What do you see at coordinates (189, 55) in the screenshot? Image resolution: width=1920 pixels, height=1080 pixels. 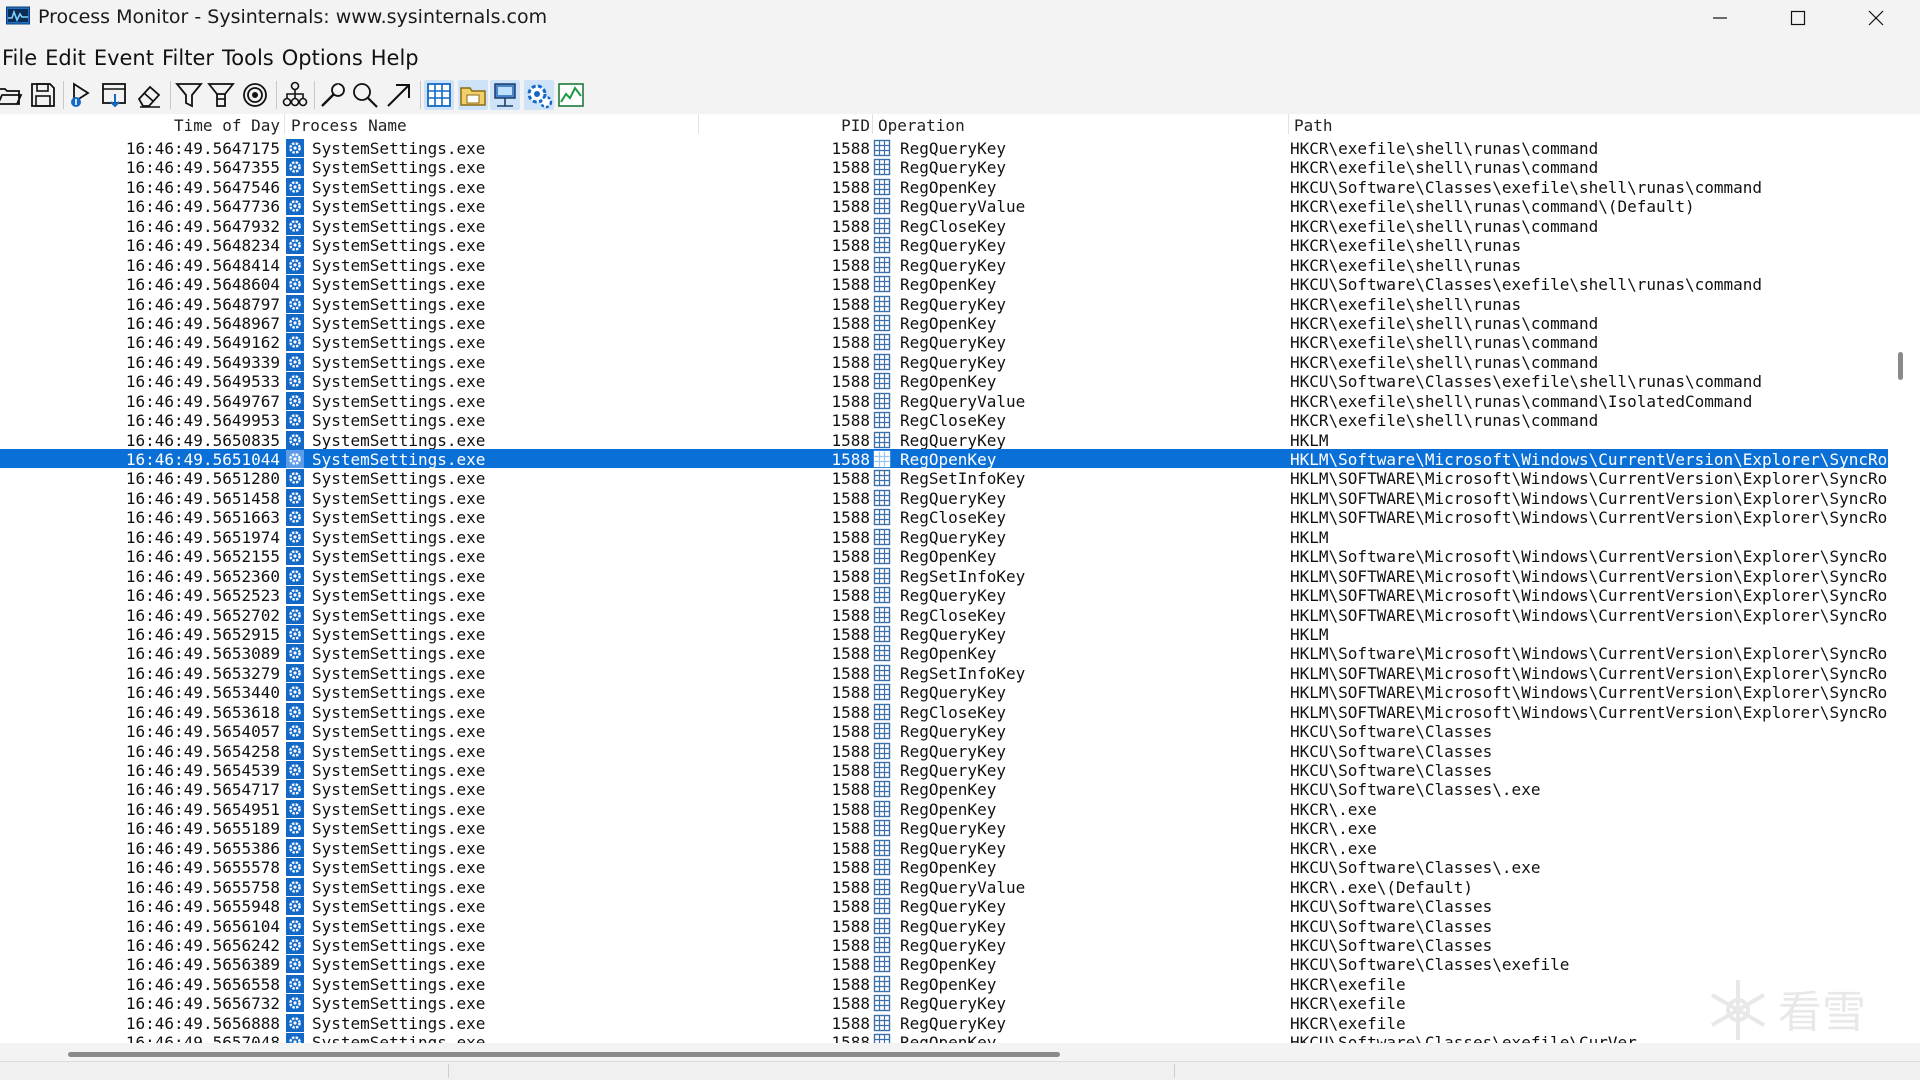 I see `menu-filter: Filter` at bounding box center [189, 55].